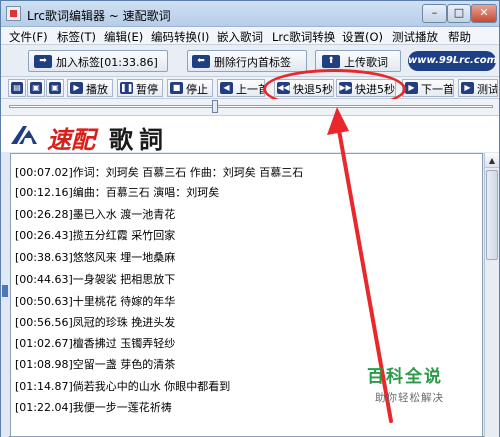 Image resolution: width=500 pixels, height=437 pixels. Describe the element at coordinates (95, 279) in the screenshot. I see `lyric-line: [00:44.63]一身袈裟 把相思放下` at that location.